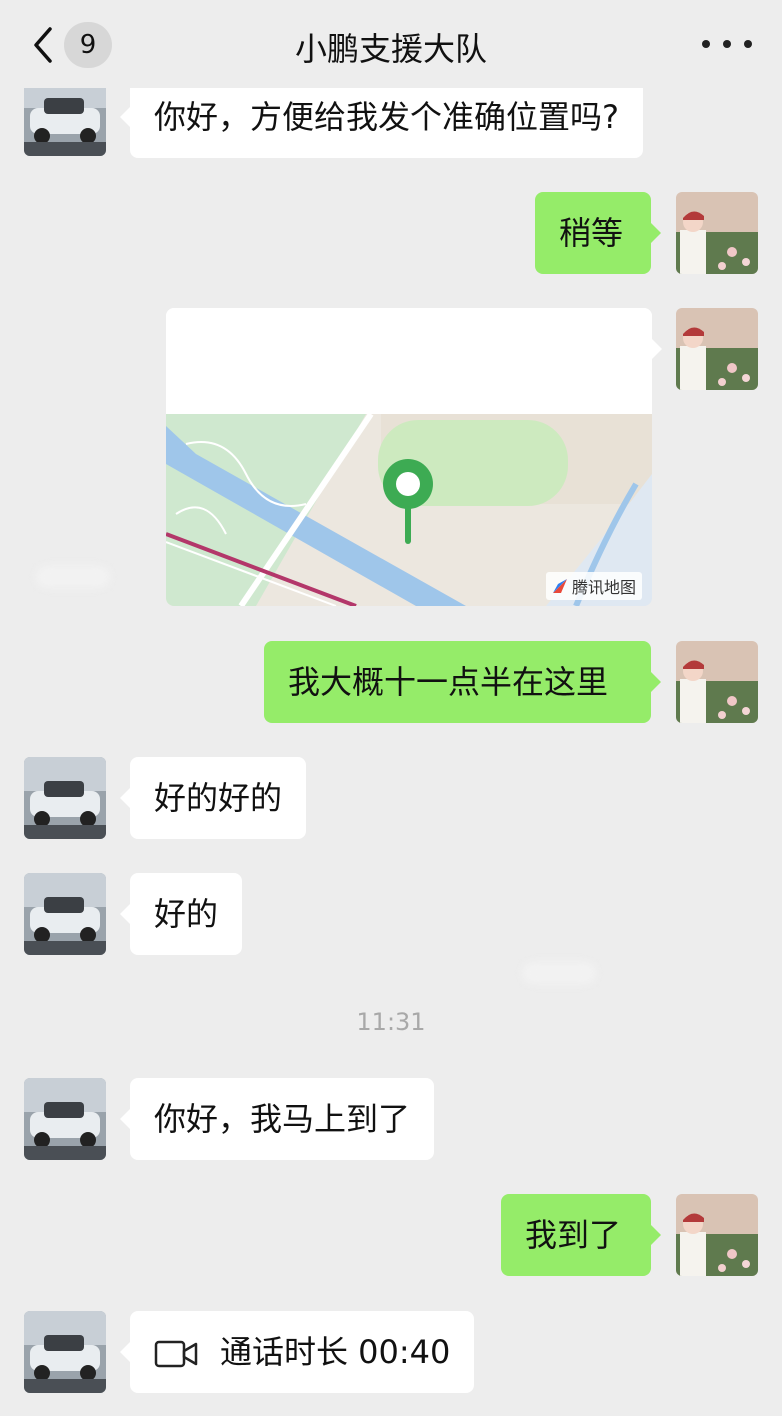 This screenshot has height=1416, width=782. What do you see at coordinates (581, 1235) in the screenshot?
I see `message-outgoing: 我到了` at bounding box center [581, 1235].